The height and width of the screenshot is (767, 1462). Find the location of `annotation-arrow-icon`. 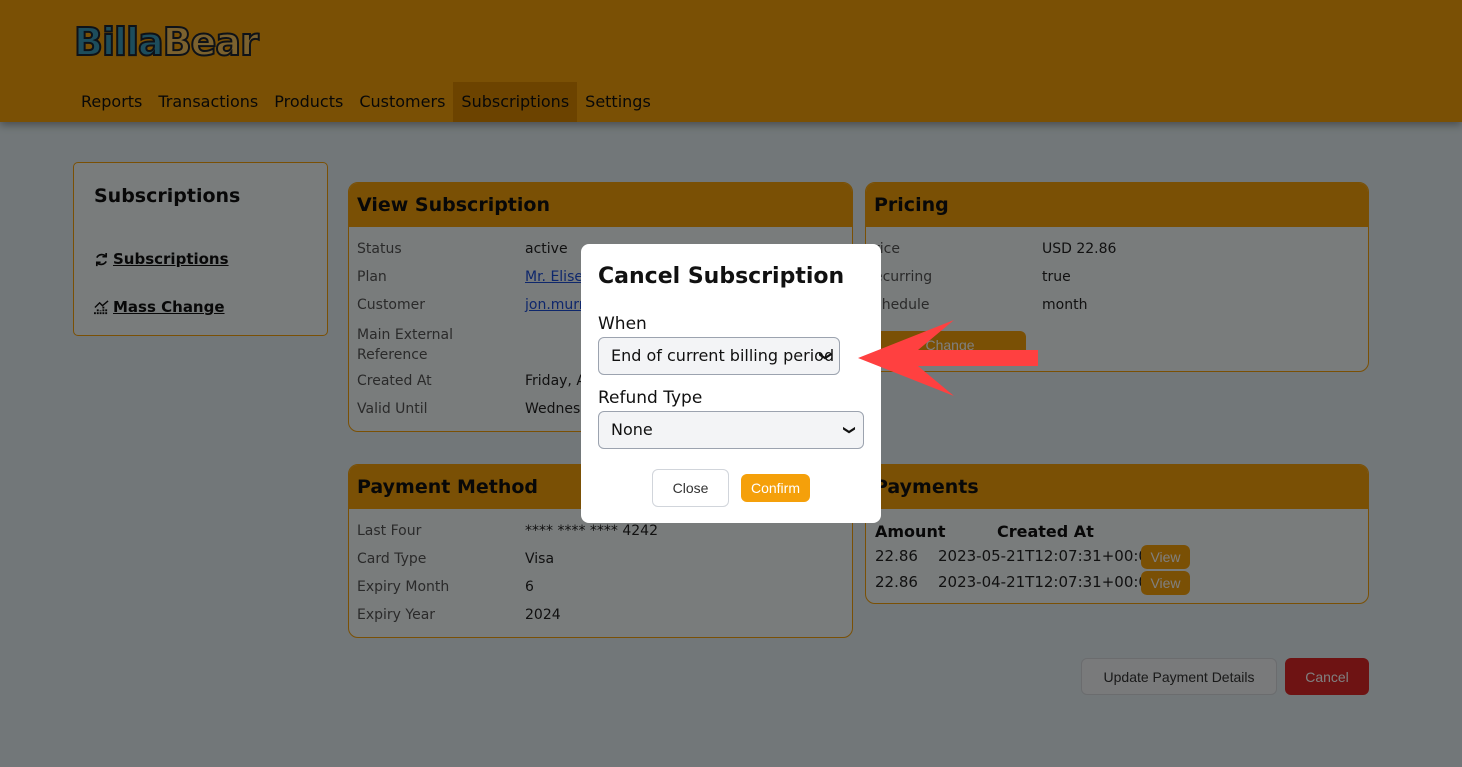

annotation-arrow-icon is located at coordinates (948, 358).